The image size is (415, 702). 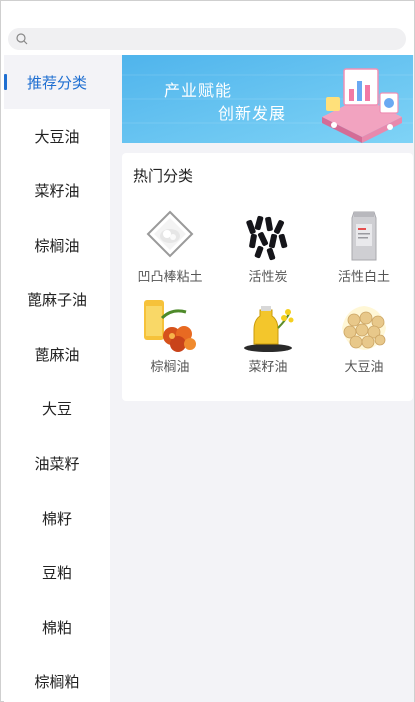 I want to click on activated-carbon-icon, so click(x=267, y=238).